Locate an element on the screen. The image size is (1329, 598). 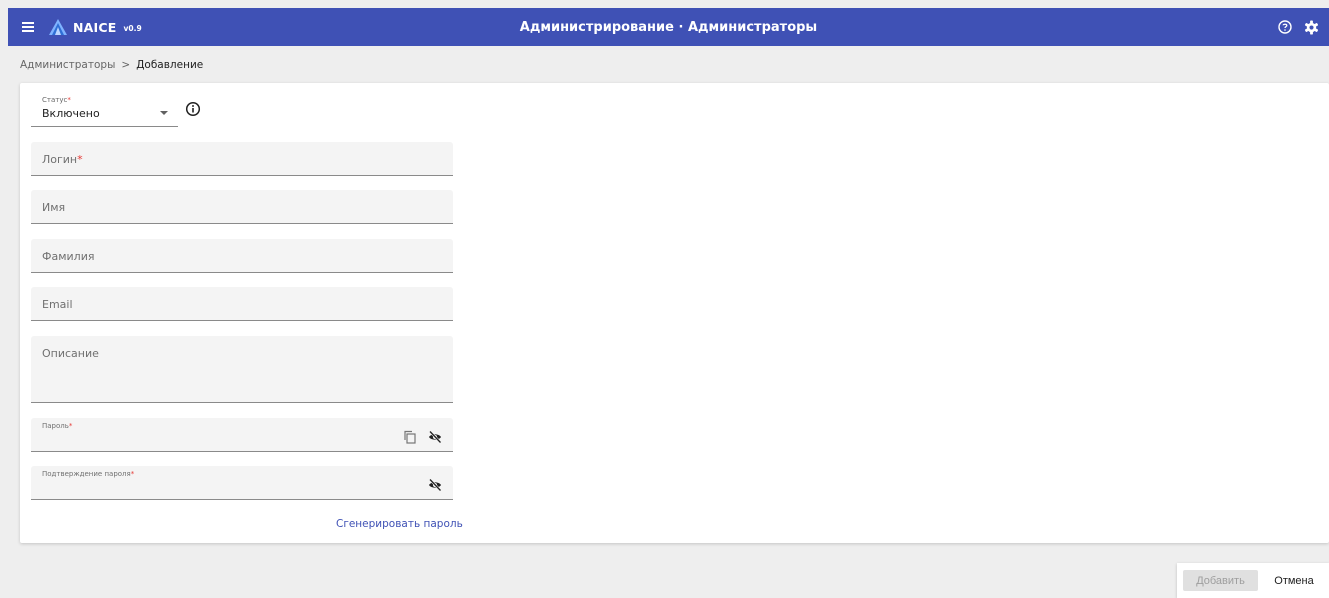
login-field: Логин* is located at coordinates (242, 159).